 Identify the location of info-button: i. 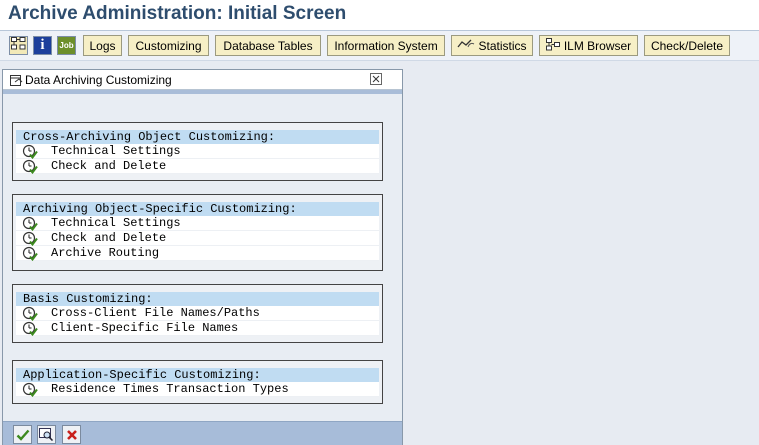
(42, 45).